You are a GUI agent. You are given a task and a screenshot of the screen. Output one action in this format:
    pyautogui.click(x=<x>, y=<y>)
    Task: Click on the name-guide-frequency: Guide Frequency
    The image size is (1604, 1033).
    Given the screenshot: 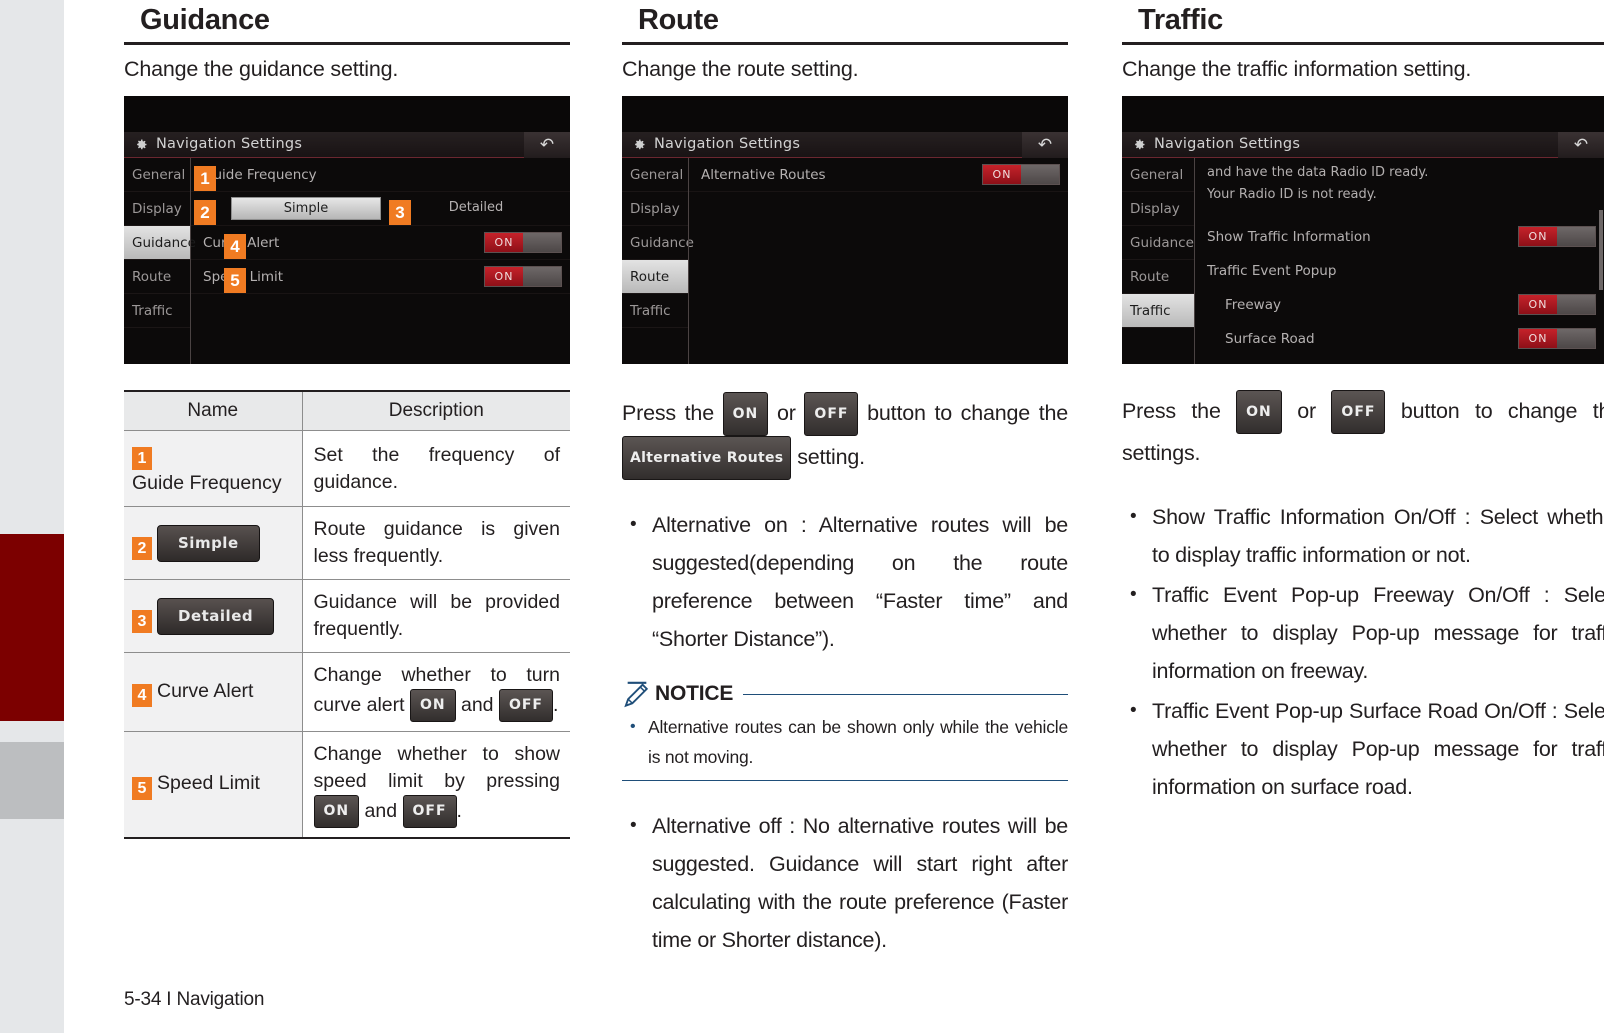 What is the action you would take?
    pyautogui.click(x=207, y=483)
    